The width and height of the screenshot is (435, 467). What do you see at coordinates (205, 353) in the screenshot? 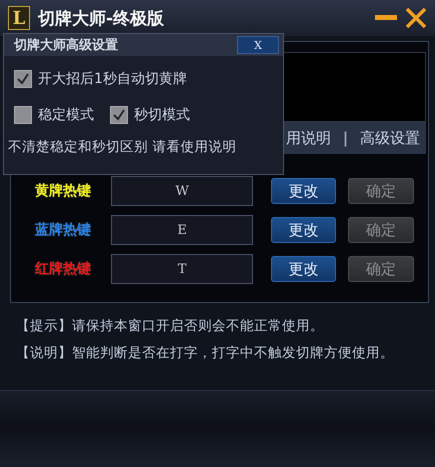
I see `tip-text: 【说明】智能判断是否在打字，打字中不触发切牌方便使用。` at bounding box center [205, 353].